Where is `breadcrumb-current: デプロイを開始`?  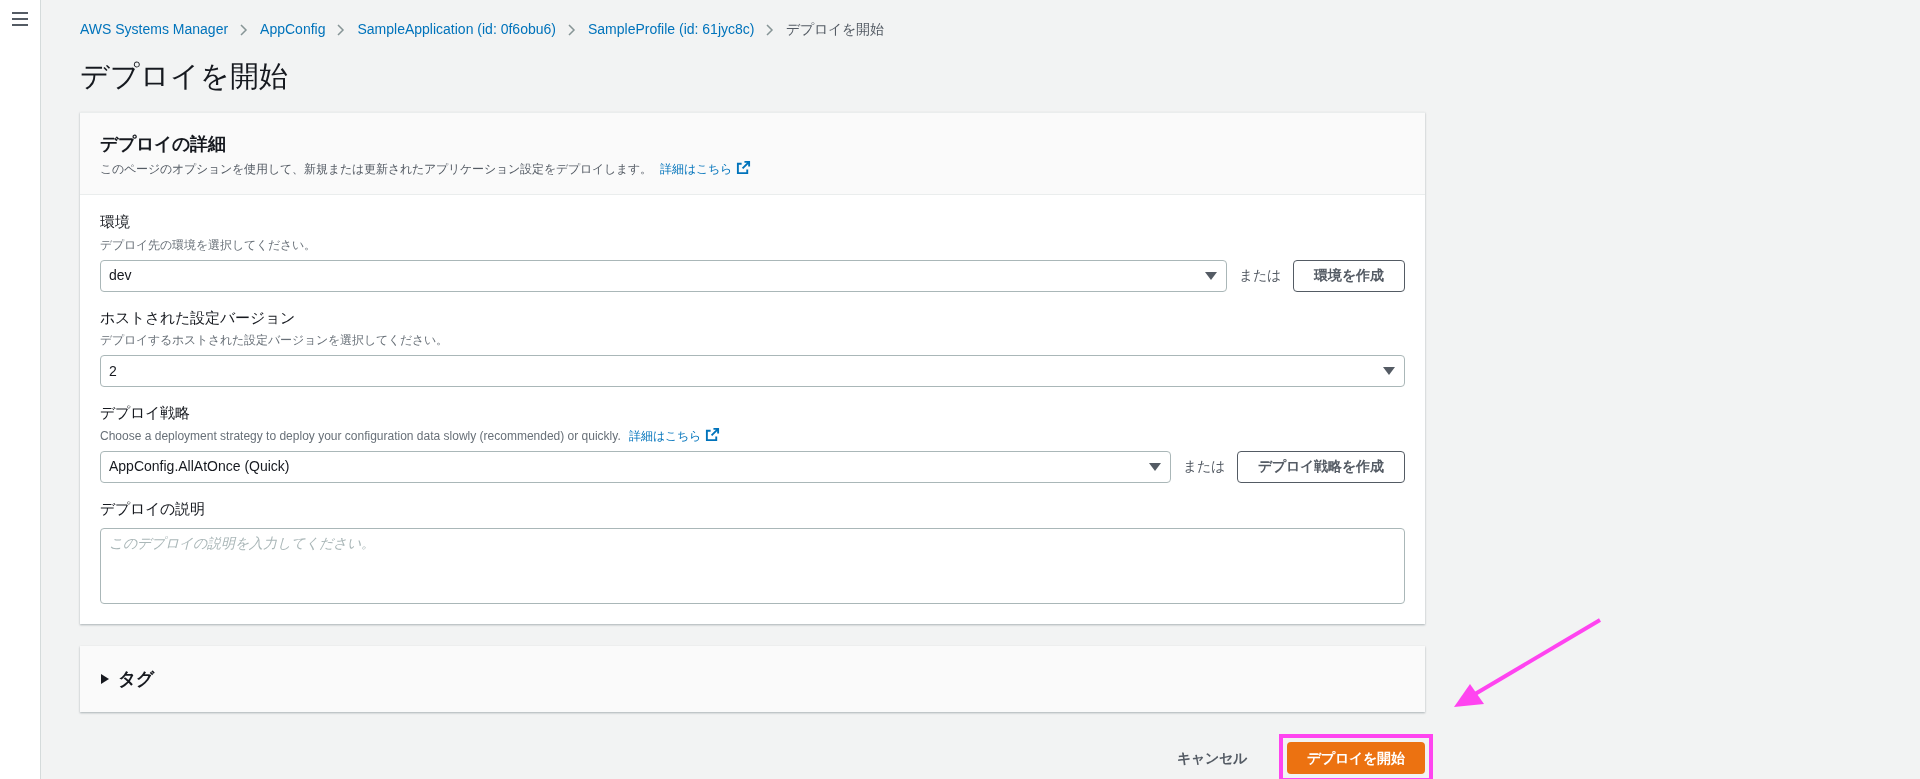
breadcrumb-current: デプロイを開始 is located at coordinates (835, 29).